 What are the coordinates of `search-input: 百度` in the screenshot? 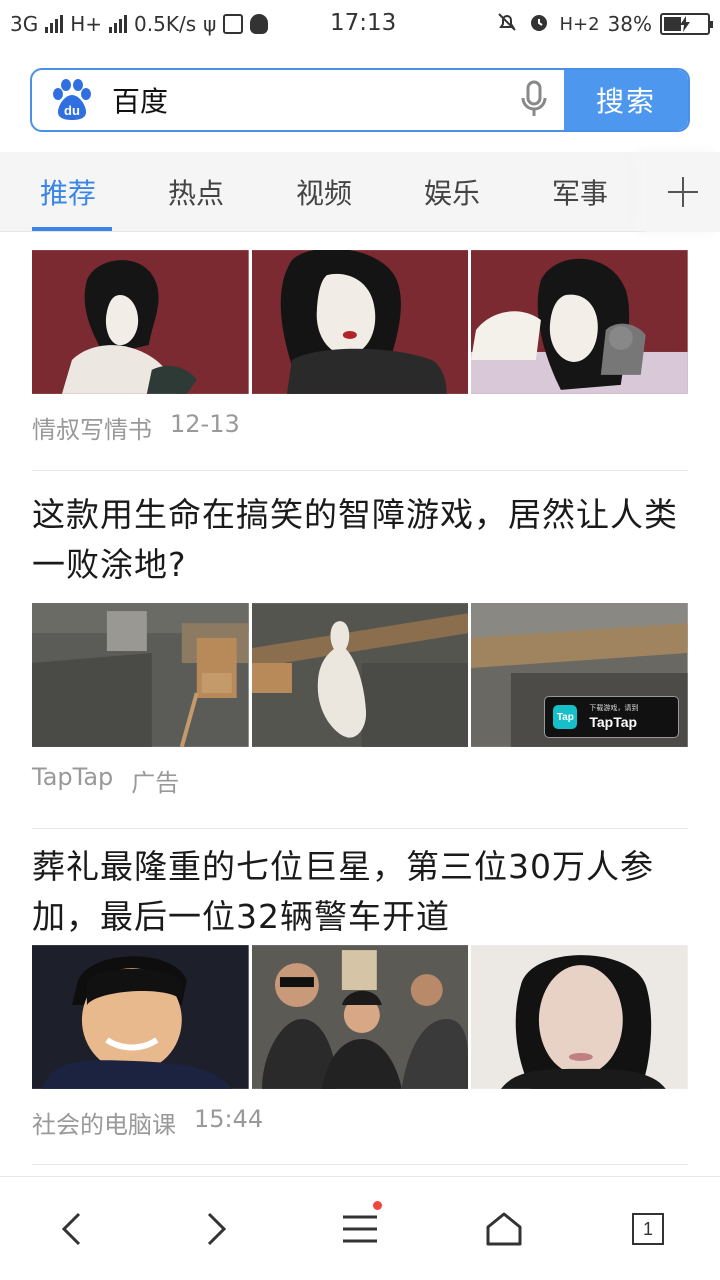 It's located at (308, 100).